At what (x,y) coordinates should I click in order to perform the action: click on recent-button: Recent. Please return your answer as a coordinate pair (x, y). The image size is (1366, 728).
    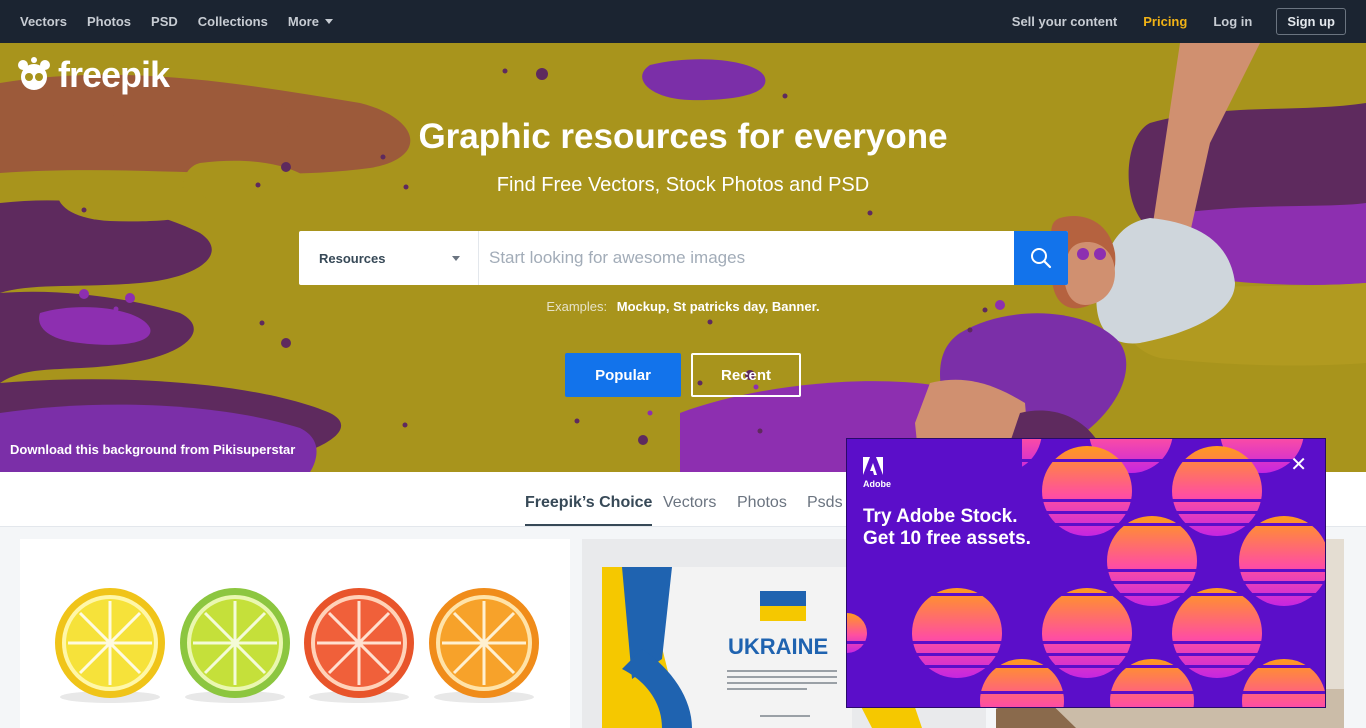
    Looking at the image, I should click on (746, 375).